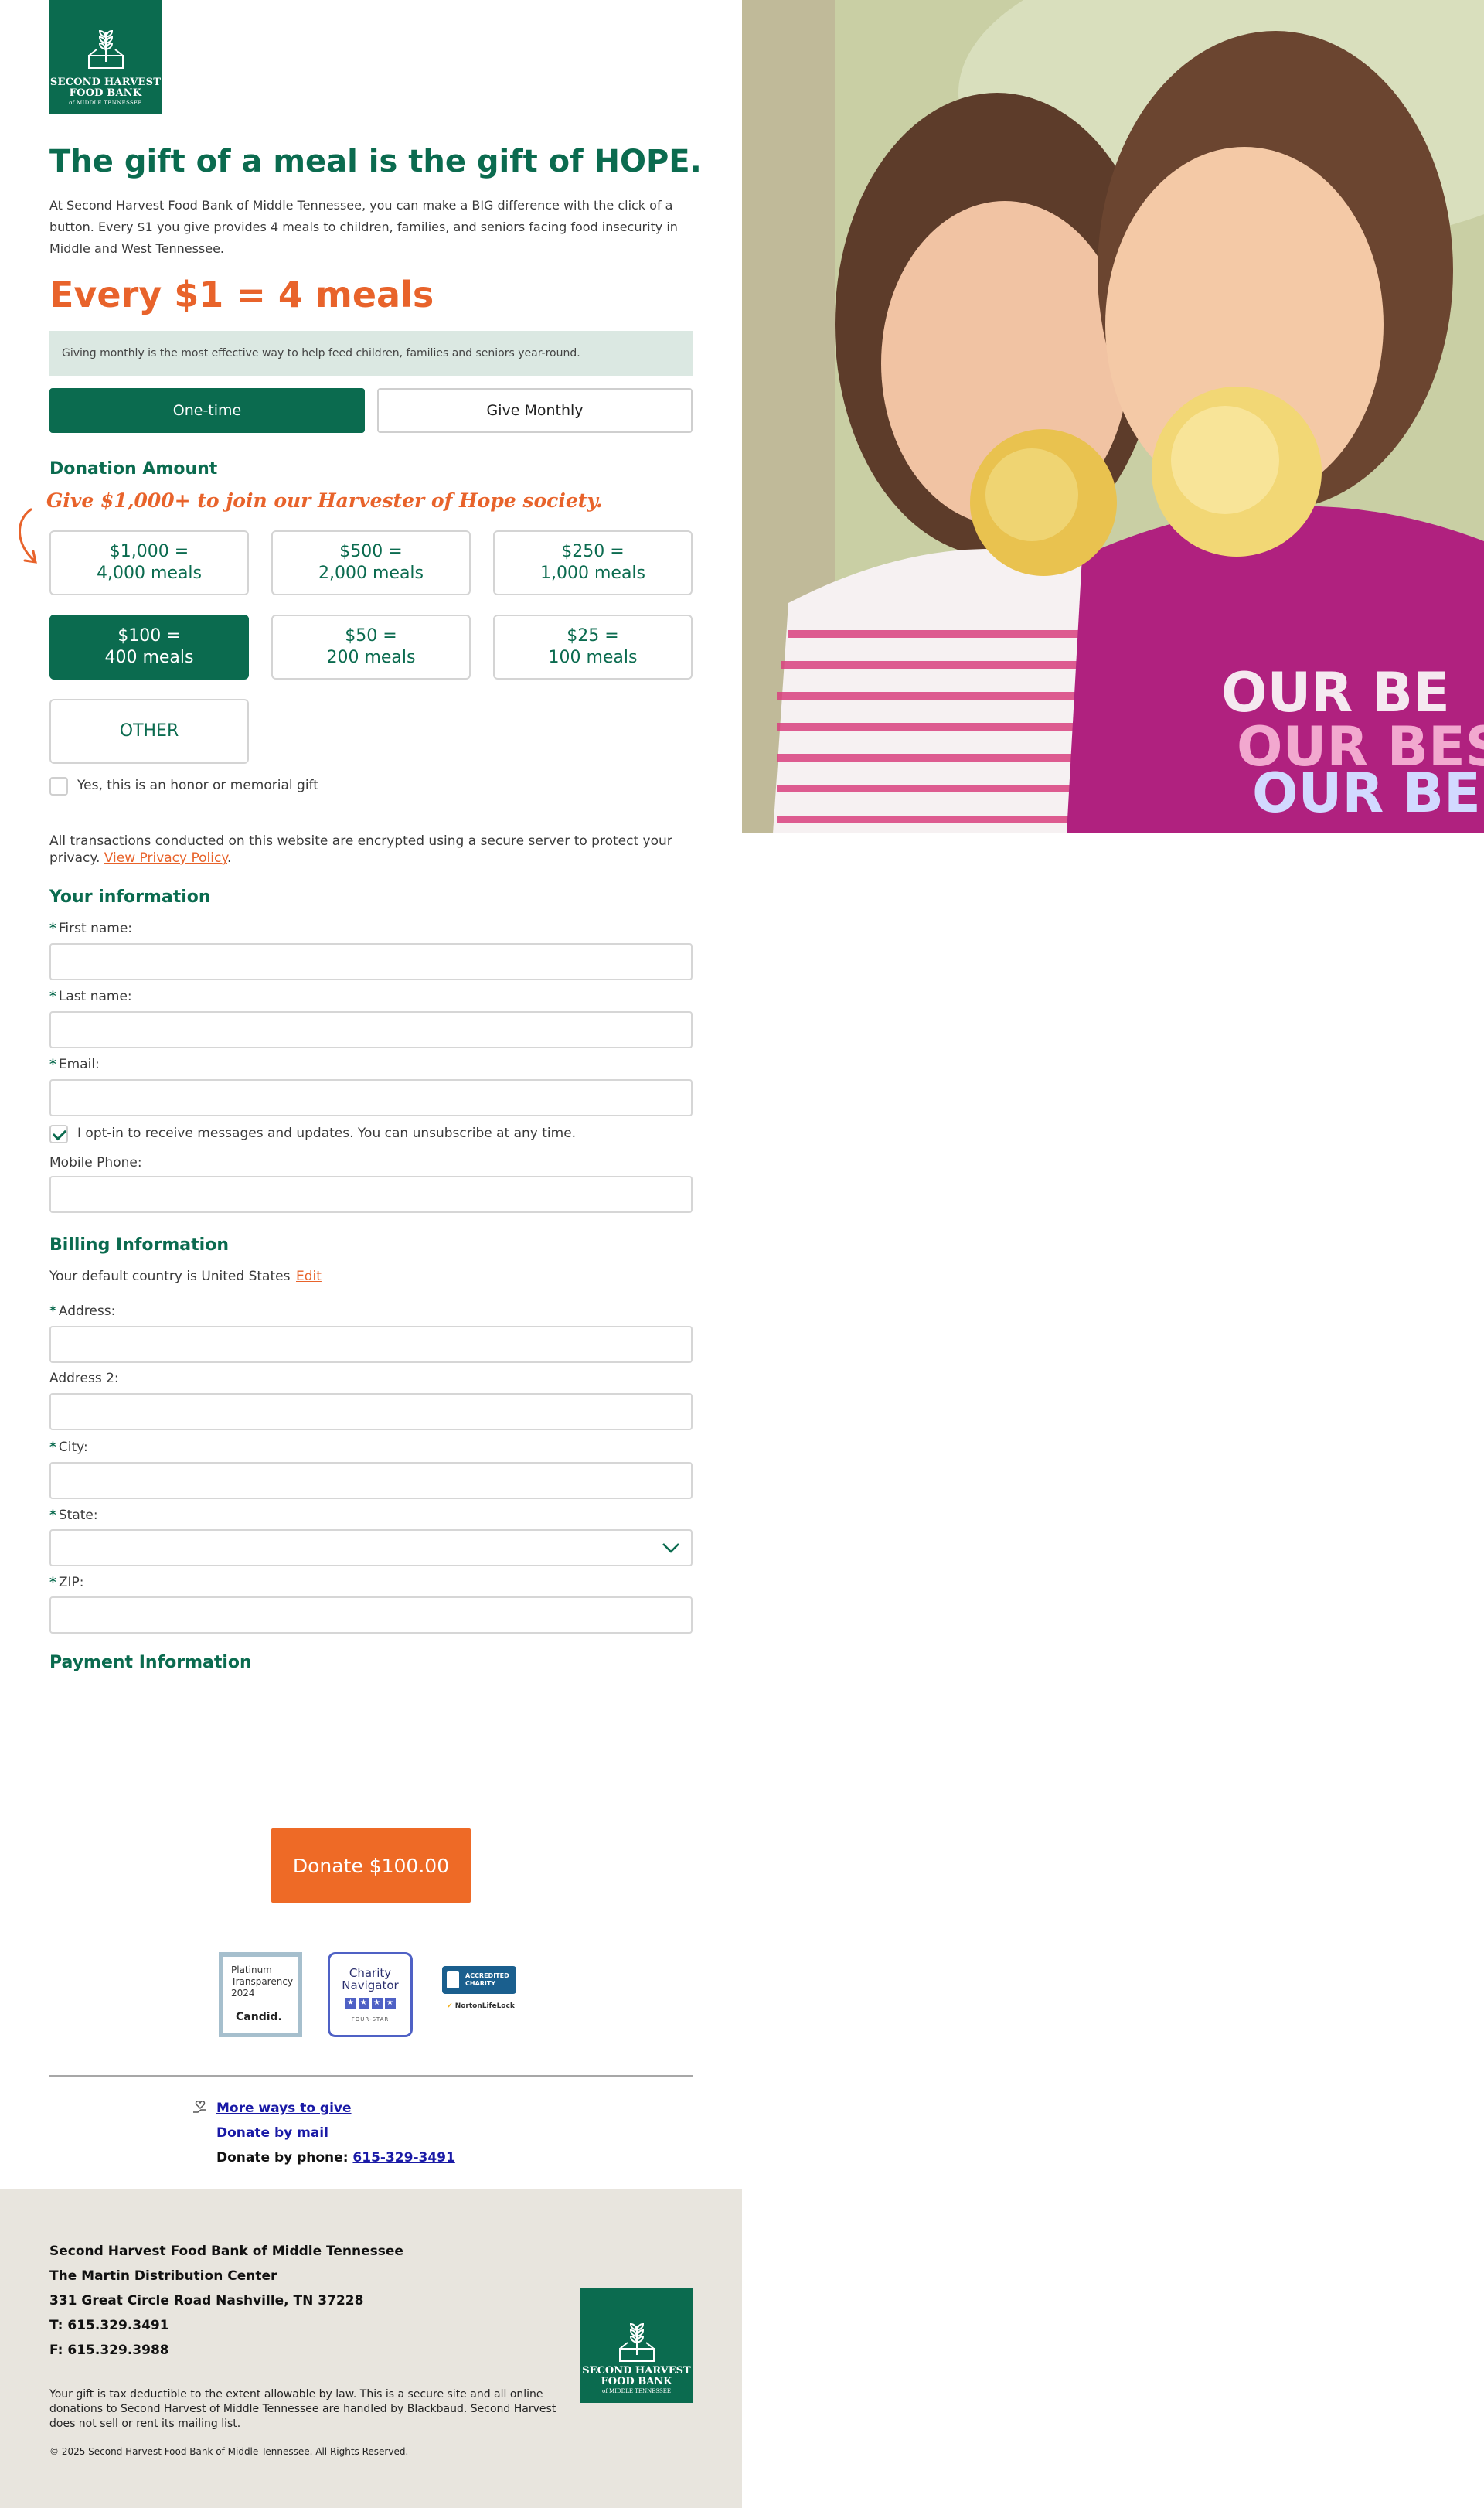 This screenshot has width=1484, height=2508. I want to click on donate-phone-row: Donate by phone: 615-329-3491, so click(335, 2158).